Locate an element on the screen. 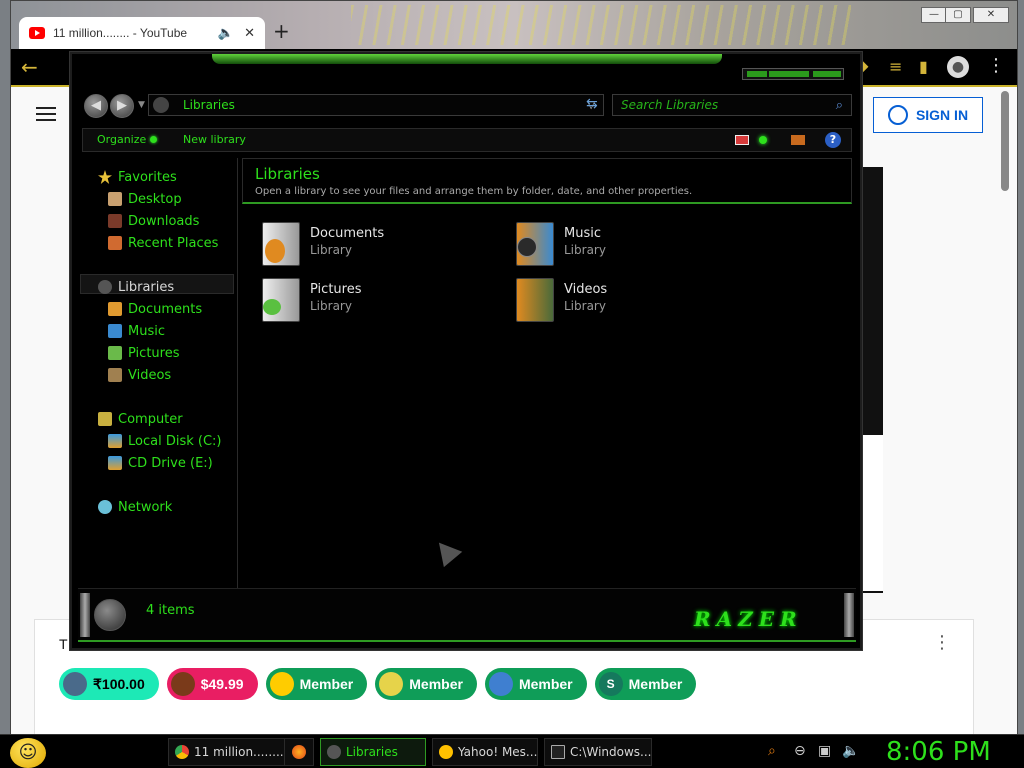  nav-cd-drive: CD Drive (E:) is located at coordinates (160, 463).